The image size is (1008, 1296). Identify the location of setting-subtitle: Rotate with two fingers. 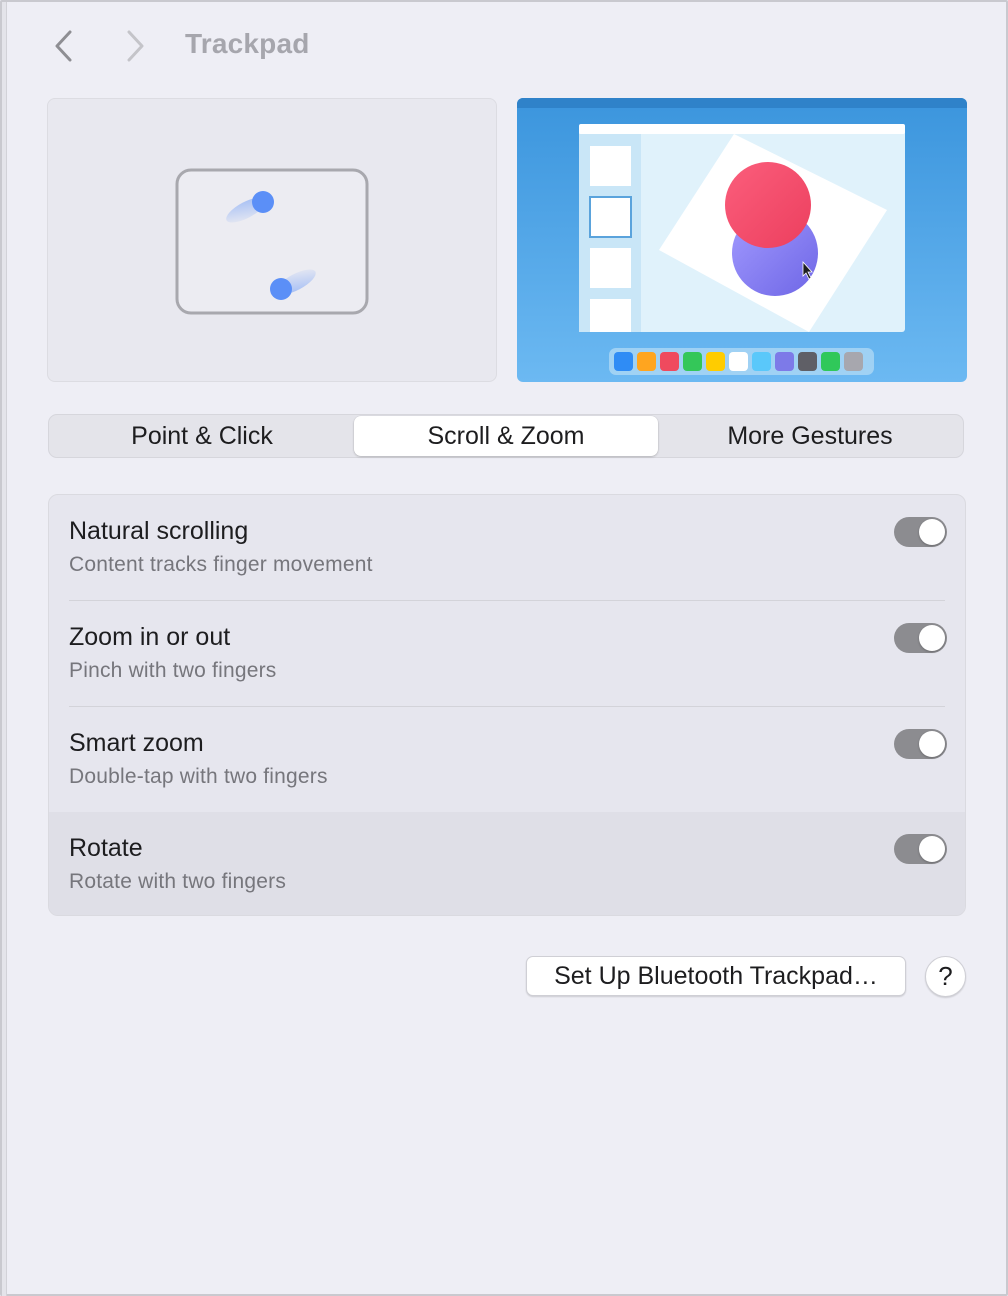
(178, 881).